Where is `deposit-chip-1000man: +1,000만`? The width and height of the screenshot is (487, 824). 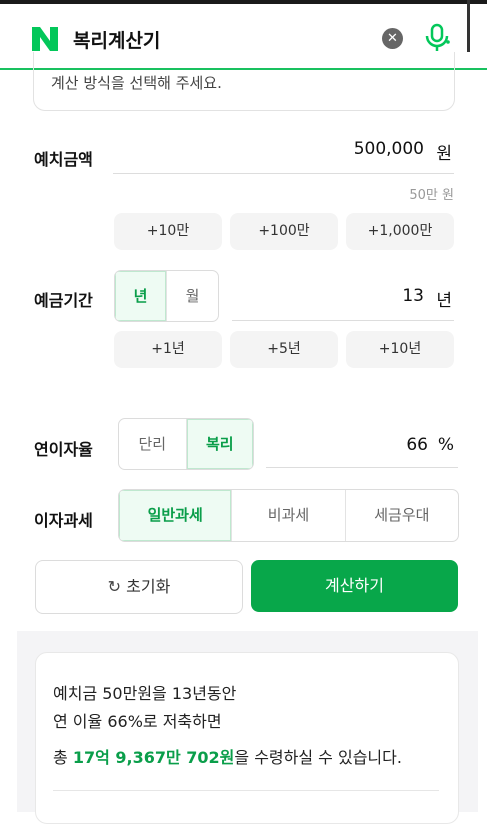
deposit-chip-1000man: +1,000만 is located at coordinates (400, 231).